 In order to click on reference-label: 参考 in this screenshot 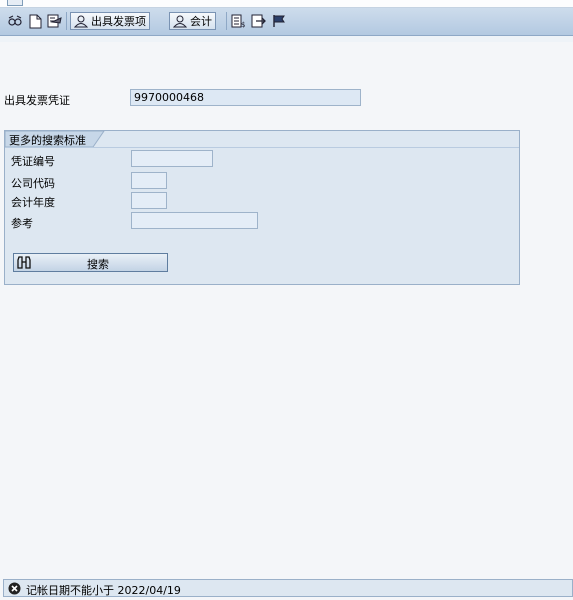, I will do `click(22, 223)`.